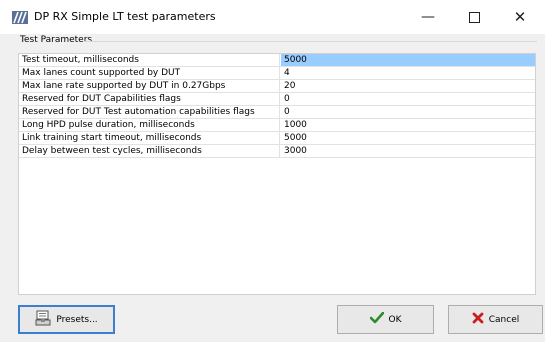  I want to click on cancel-button: Cancel, so click(495, 319).